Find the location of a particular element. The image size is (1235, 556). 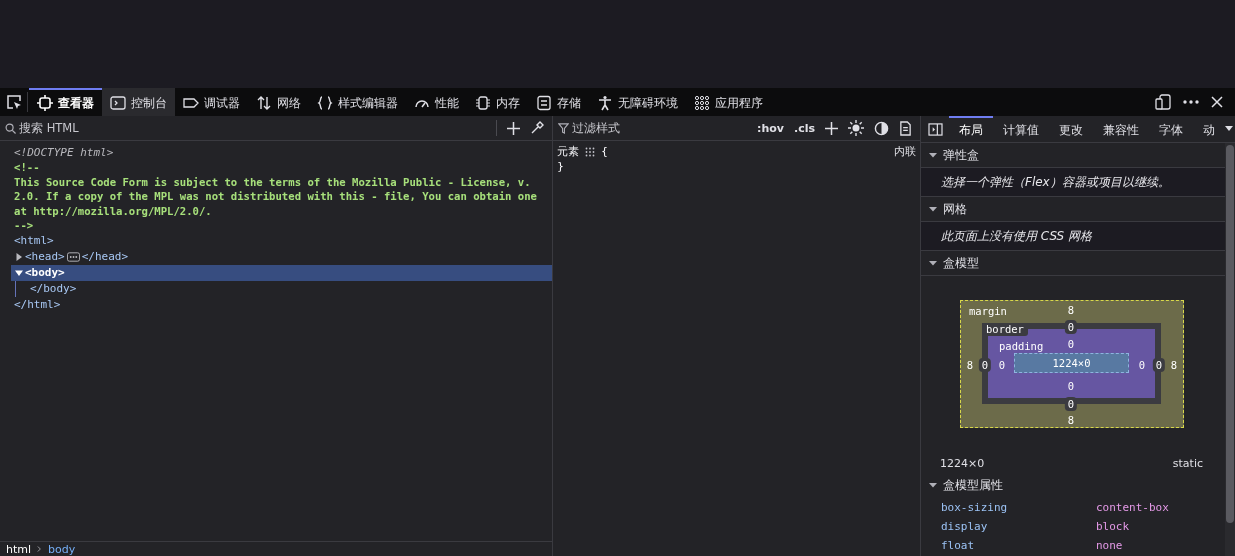

position-value: static is located at coordinates (1187, 463).